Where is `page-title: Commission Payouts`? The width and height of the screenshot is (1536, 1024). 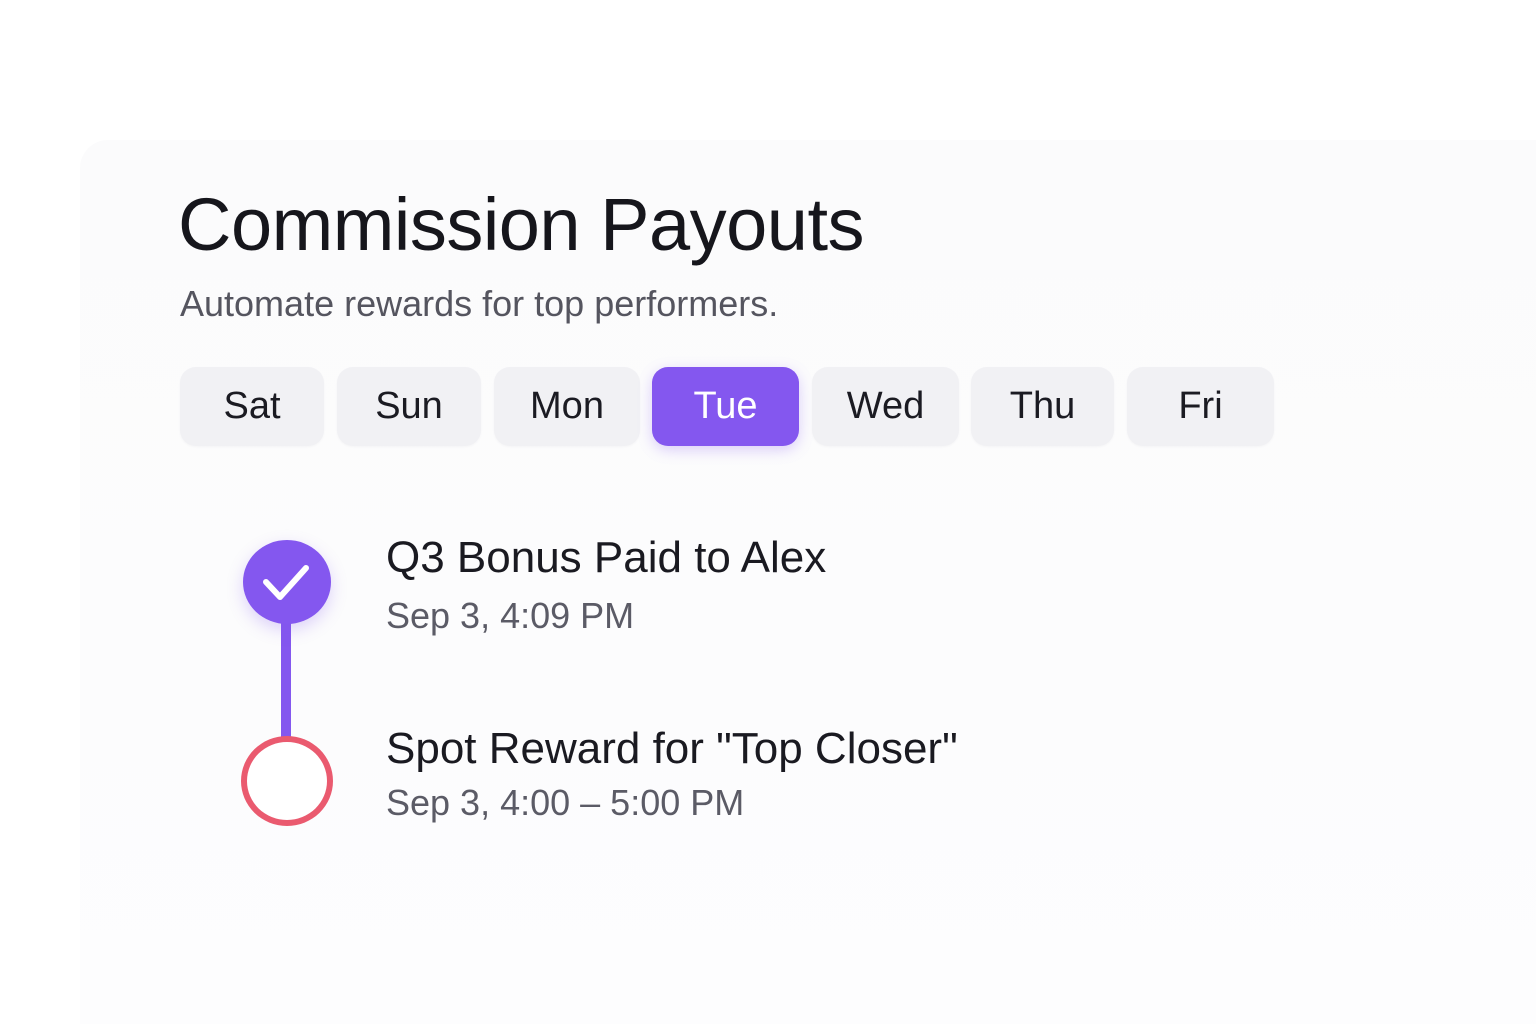
page-title: Commission Payouts is located at coordinates (521, 224).